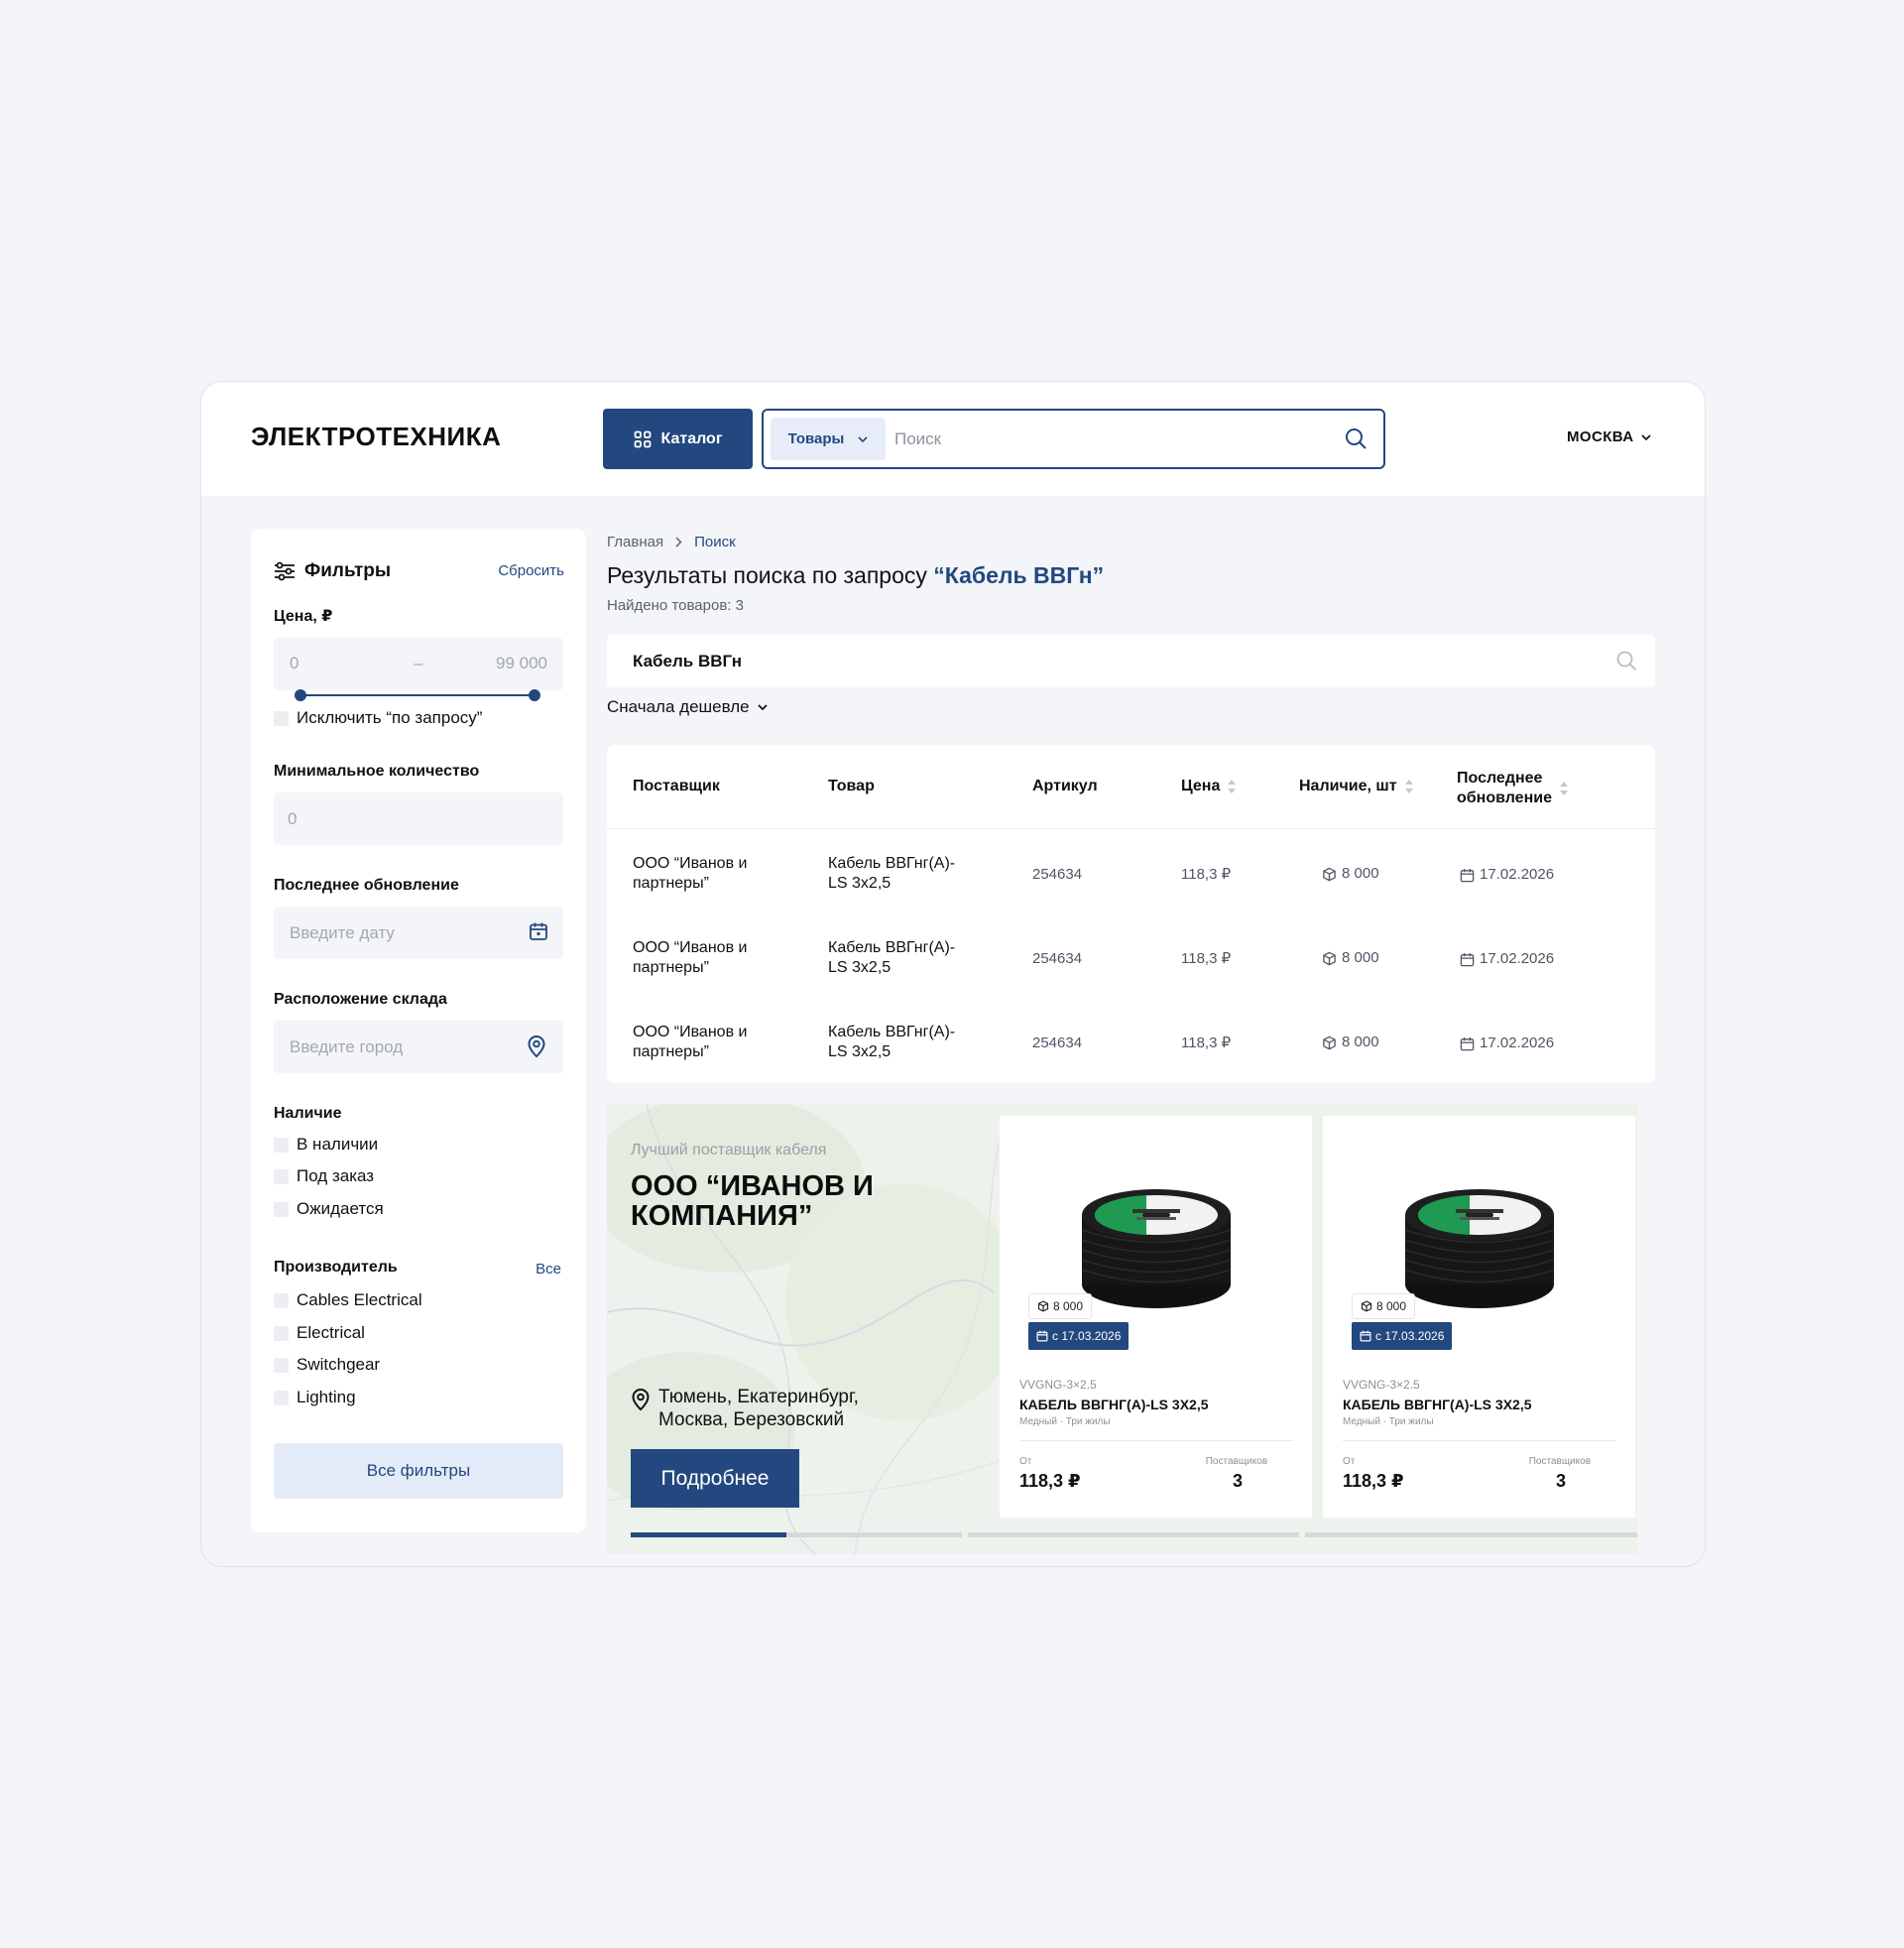  I want to click on chevron-right-icon, so click(678, 542).